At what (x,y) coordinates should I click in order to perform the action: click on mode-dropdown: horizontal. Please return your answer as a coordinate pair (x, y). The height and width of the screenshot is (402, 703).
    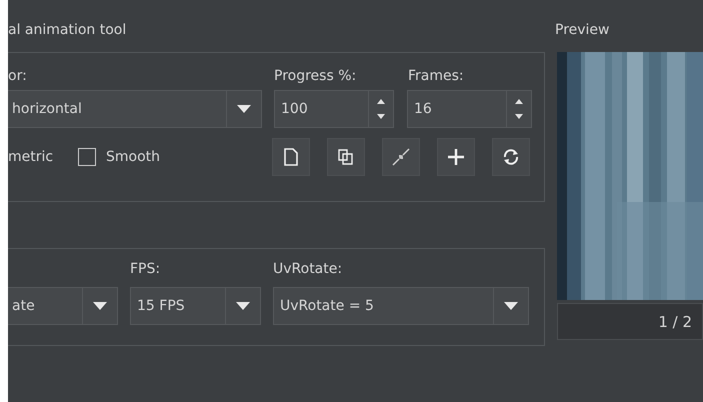
    Looking at the image, I should click on (135, 109).